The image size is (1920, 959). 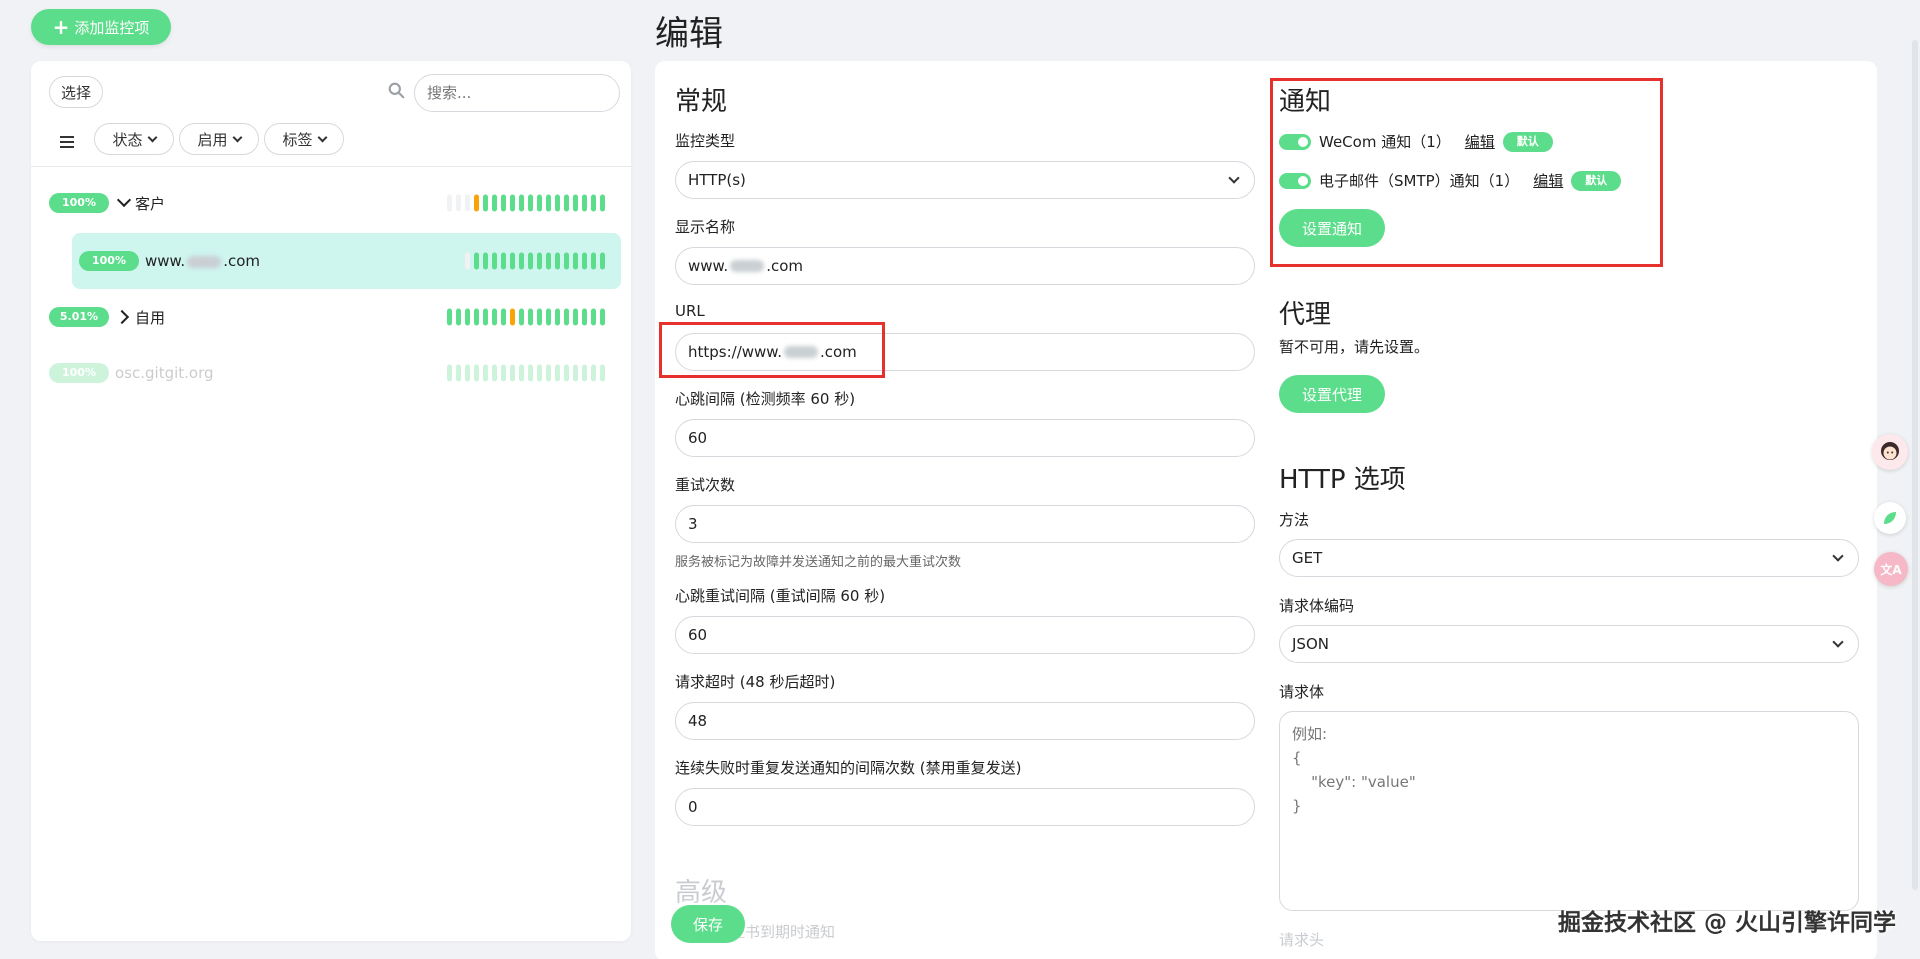 What do you see at coordinates (765, 399) in the screenshot?
I see `interval-label: 心跳间隔 (检测频率 60 秒)` at bounding box center [765, 399].